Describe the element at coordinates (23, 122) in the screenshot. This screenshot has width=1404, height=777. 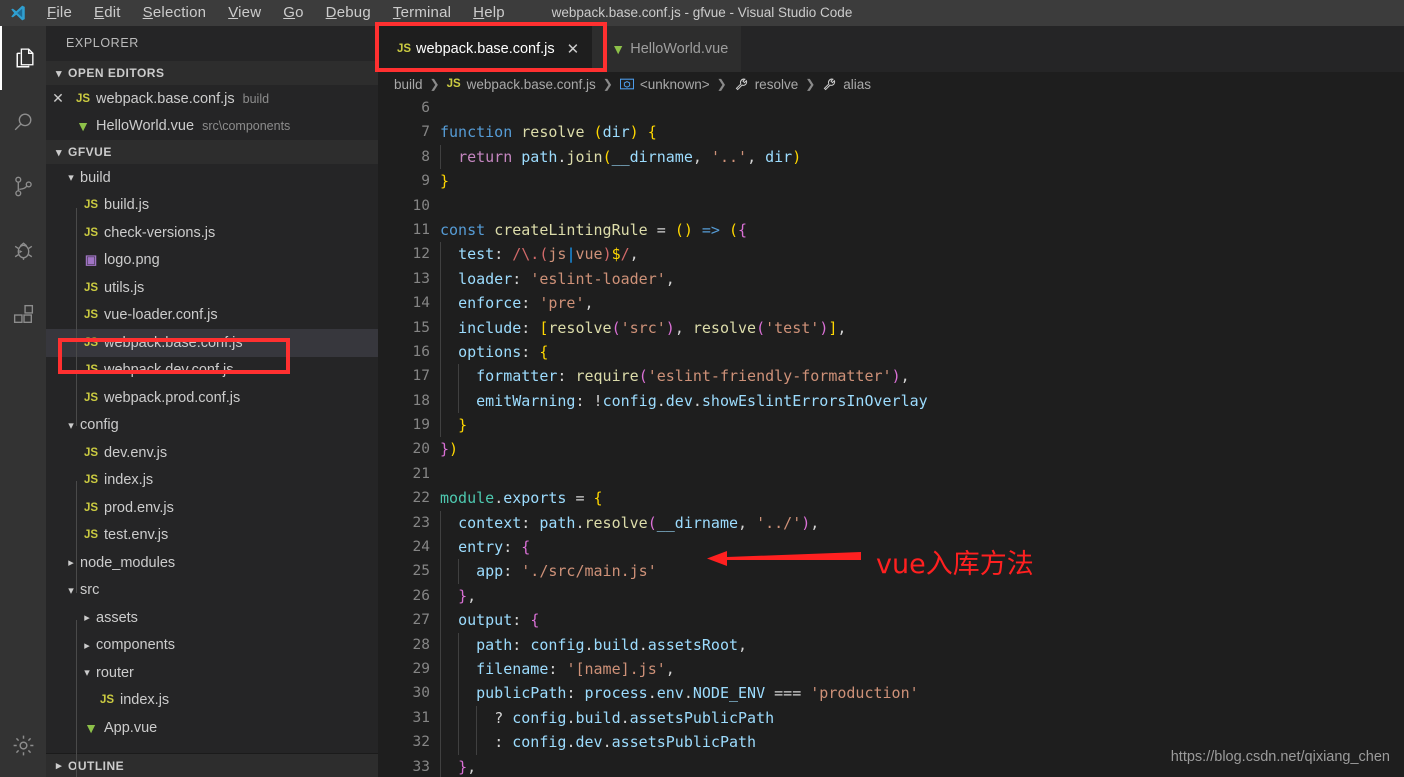
I see `search-icon` at that location.